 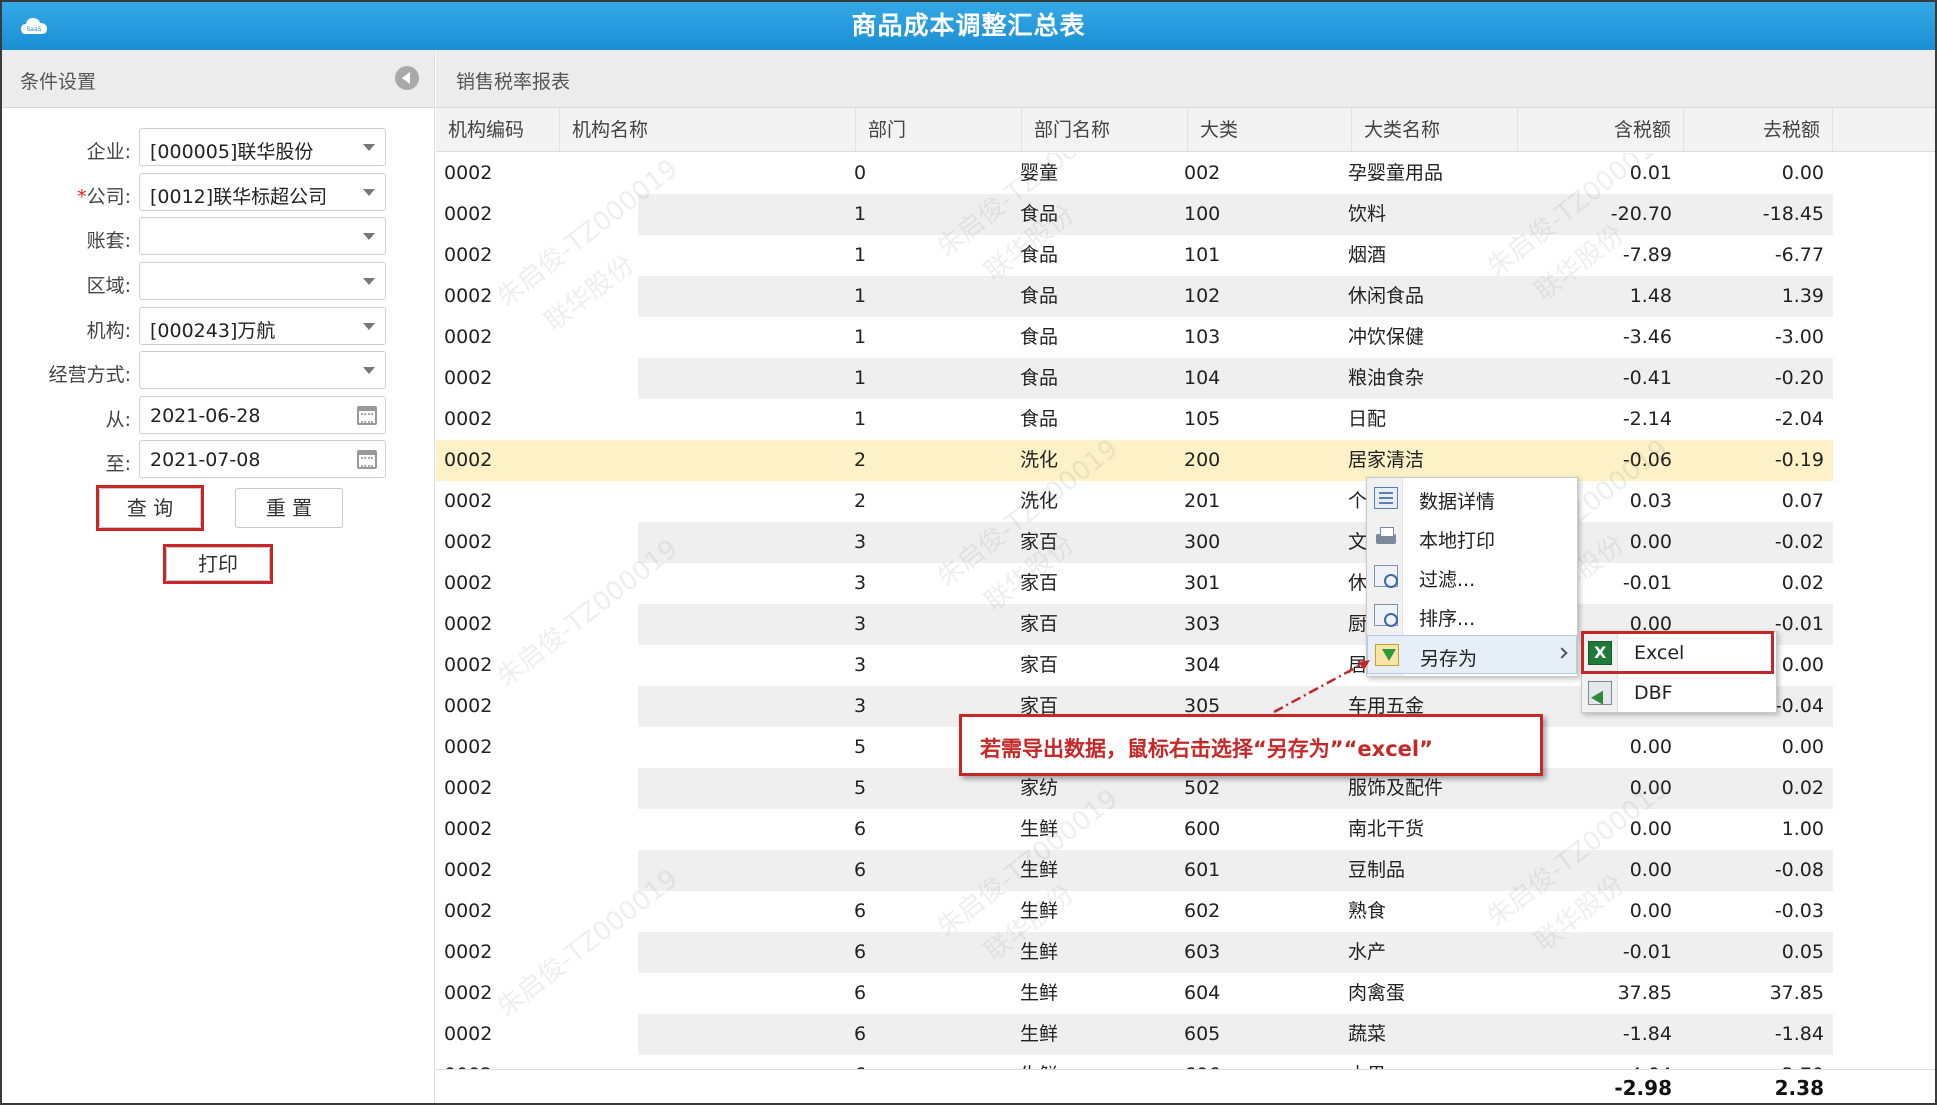 What do you see at coordinates (1472, 537) in the screenshot?
I see `menu-item-local-print: 本地打印` at bounding box center [1472, 537].